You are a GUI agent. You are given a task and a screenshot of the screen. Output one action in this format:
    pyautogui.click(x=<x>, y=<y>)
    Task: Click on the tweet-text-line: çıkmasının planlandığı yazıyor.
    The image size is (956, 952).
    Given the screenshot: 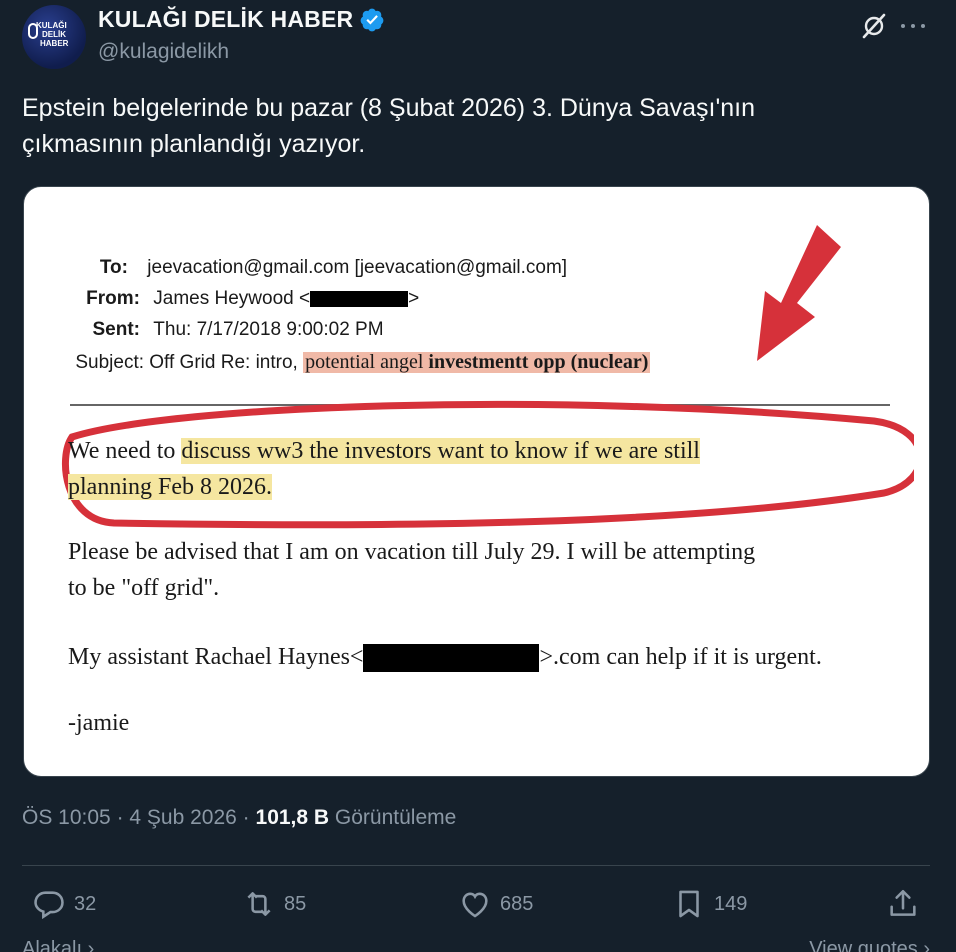 What is the action you would take?
    pyautogui.click(x=194, y=144)
    